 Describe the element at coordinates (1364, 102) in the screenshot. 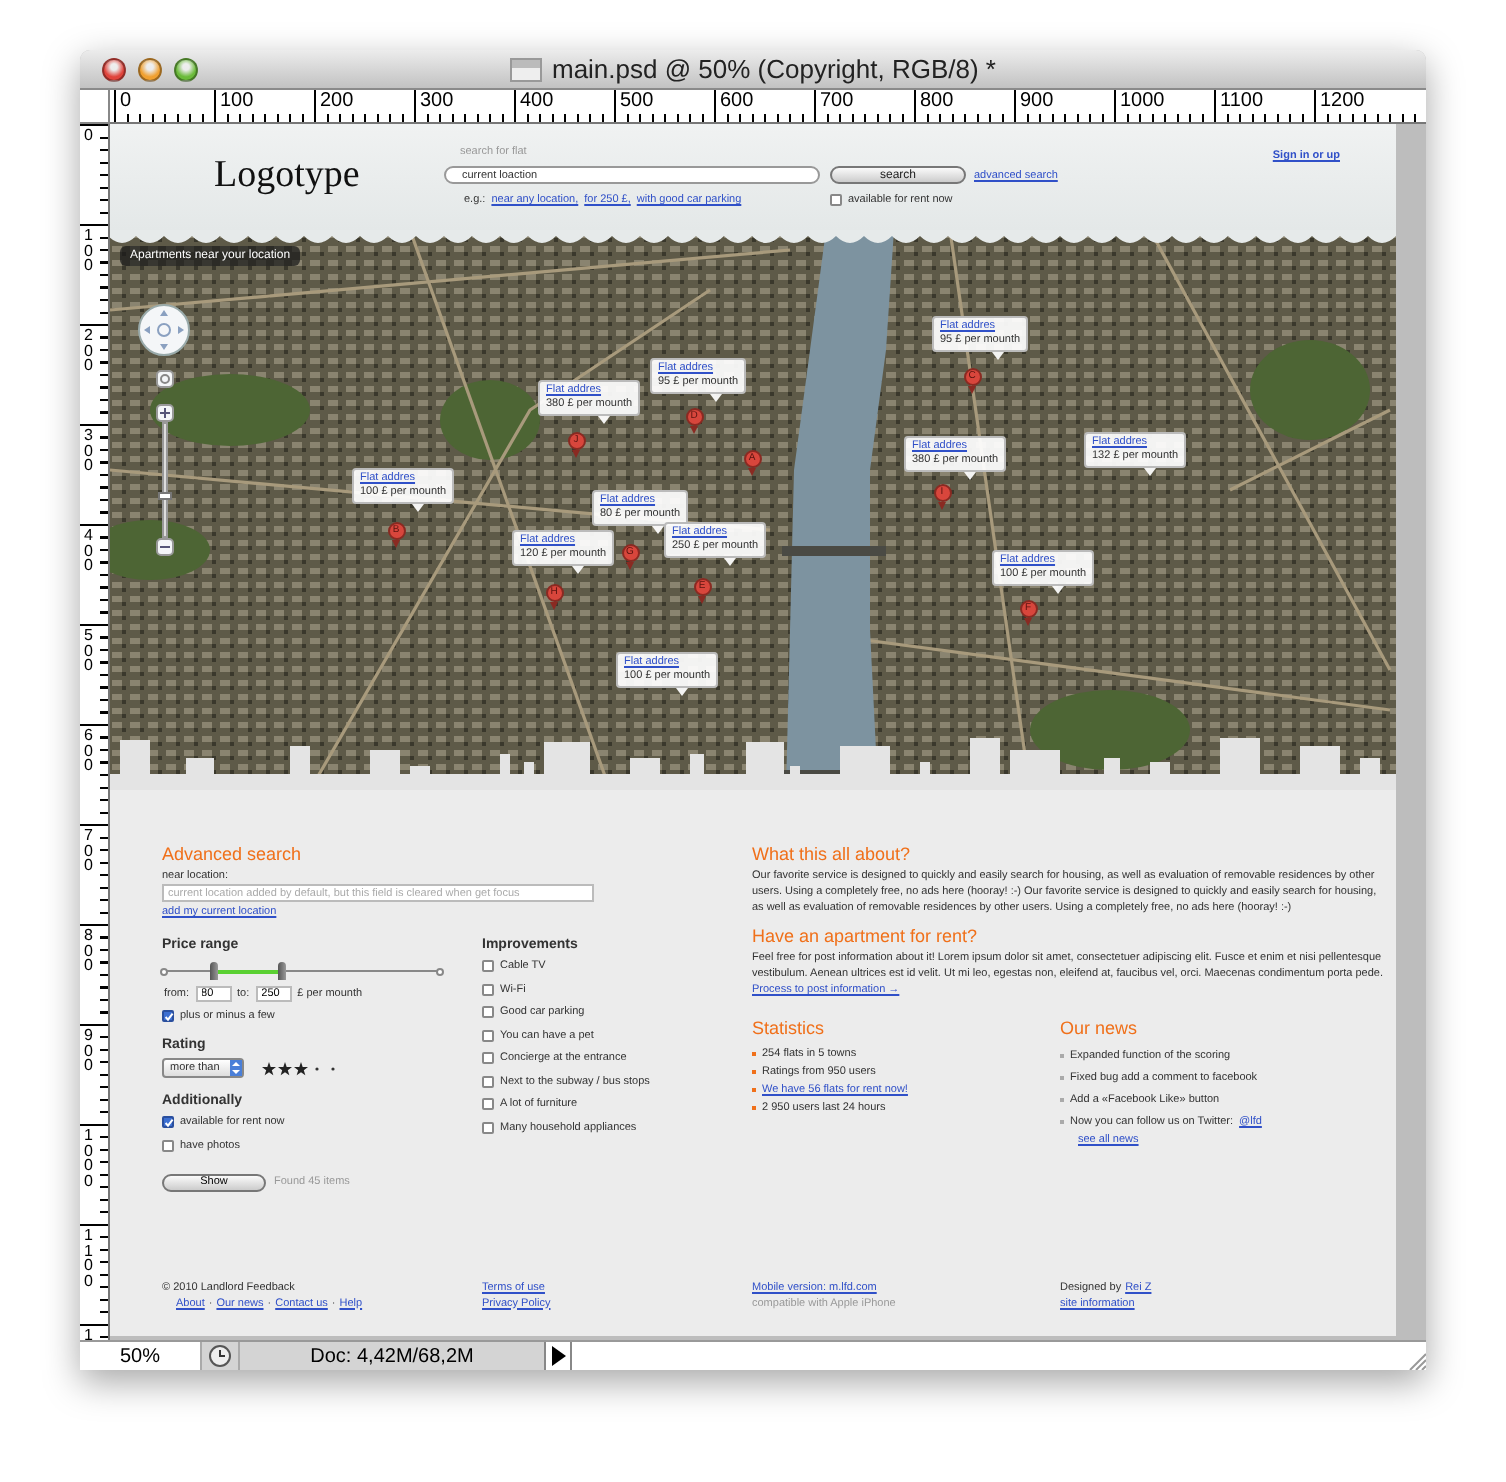

I see `ruler-label: 1200` at that location.